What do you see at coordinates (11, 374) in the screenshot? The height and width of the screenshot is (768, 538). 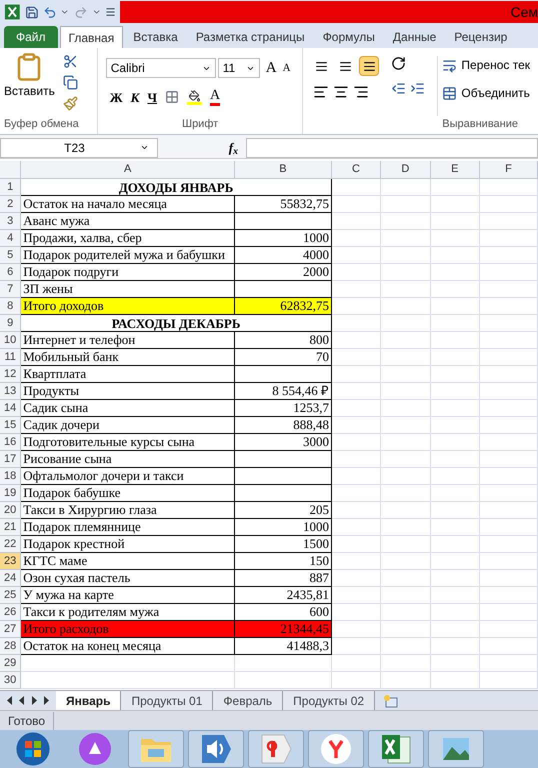 I see `row-header: 12` at bounding box center [11, 374].